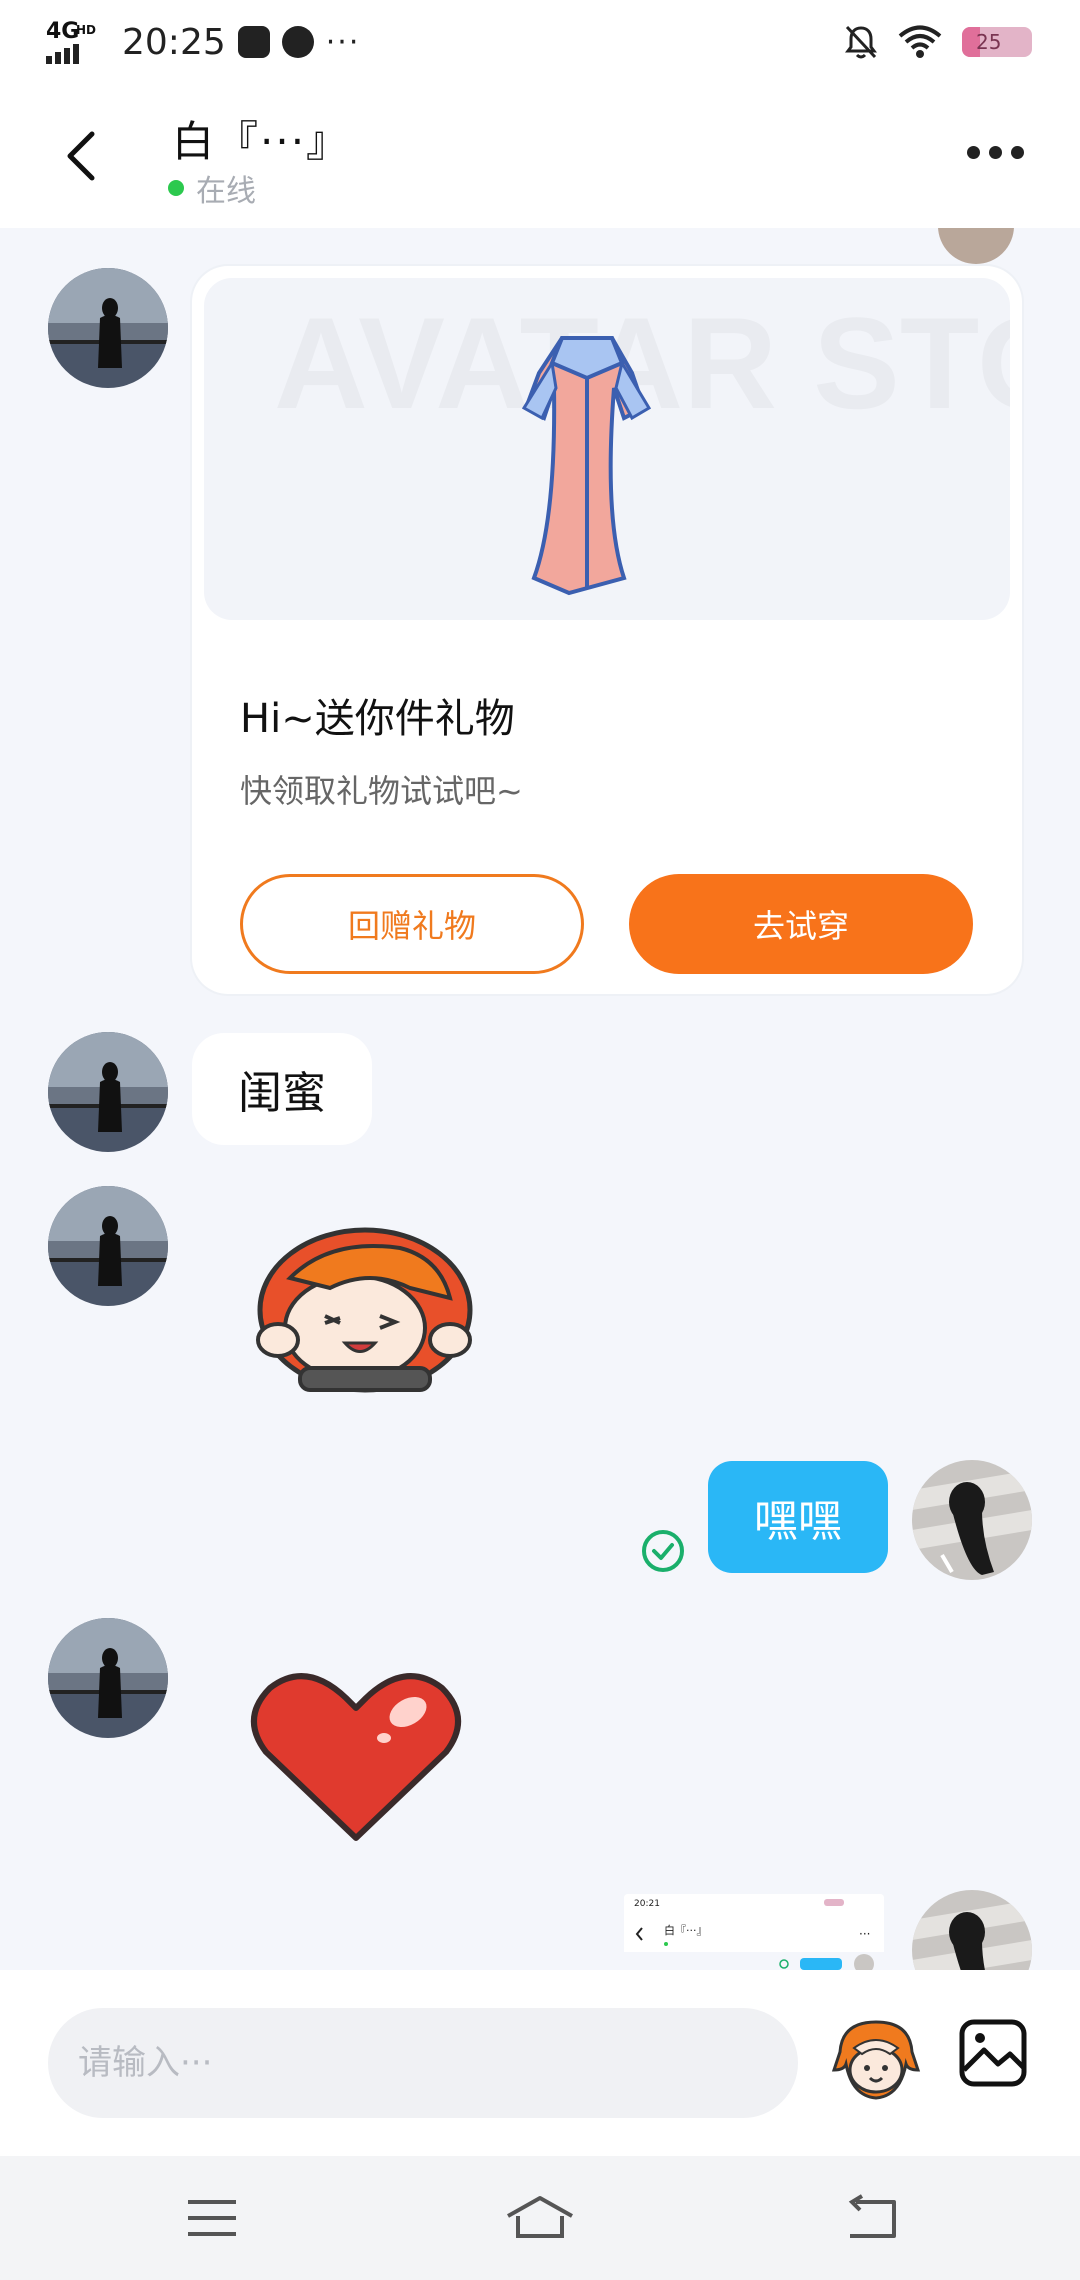 The image size is (1080, 2280). What do you see at coordinates (297, 42) in the screenshot?
I see `planet-icon` at bounding box center [297, 42].